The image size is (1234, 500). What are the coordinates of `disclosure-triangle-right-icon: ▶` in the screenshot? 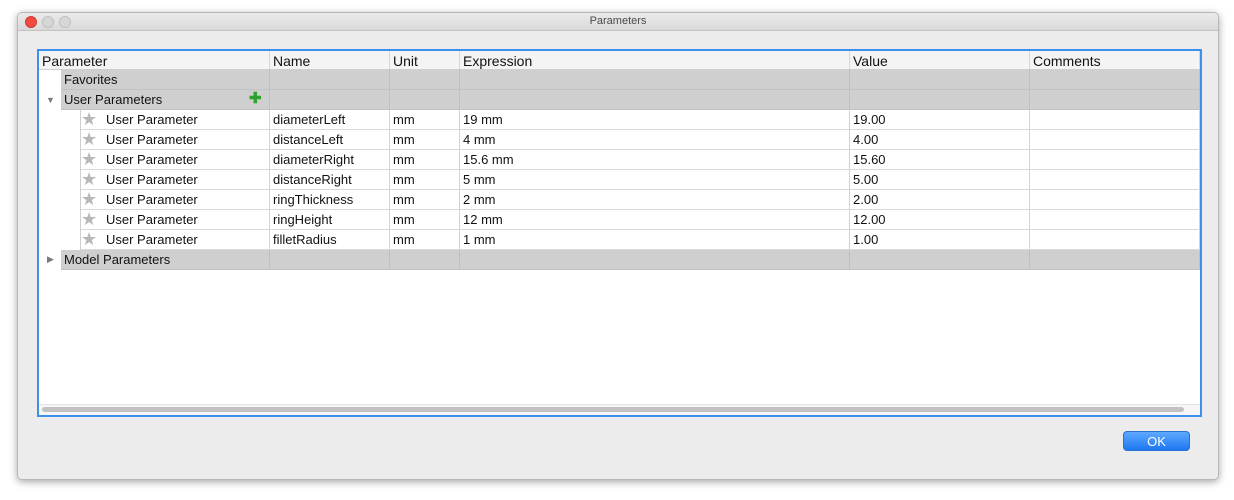 It's located at (50, 259).